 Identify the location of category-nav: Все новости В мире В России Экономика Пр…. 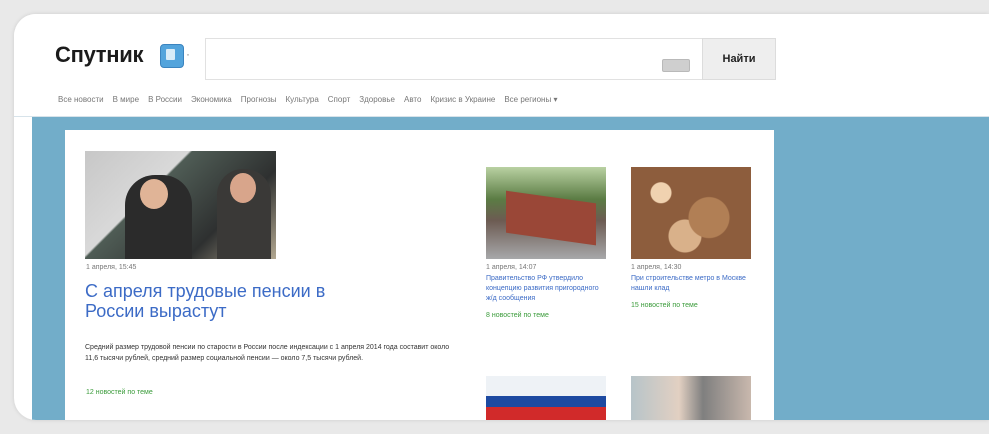
(307, 99).